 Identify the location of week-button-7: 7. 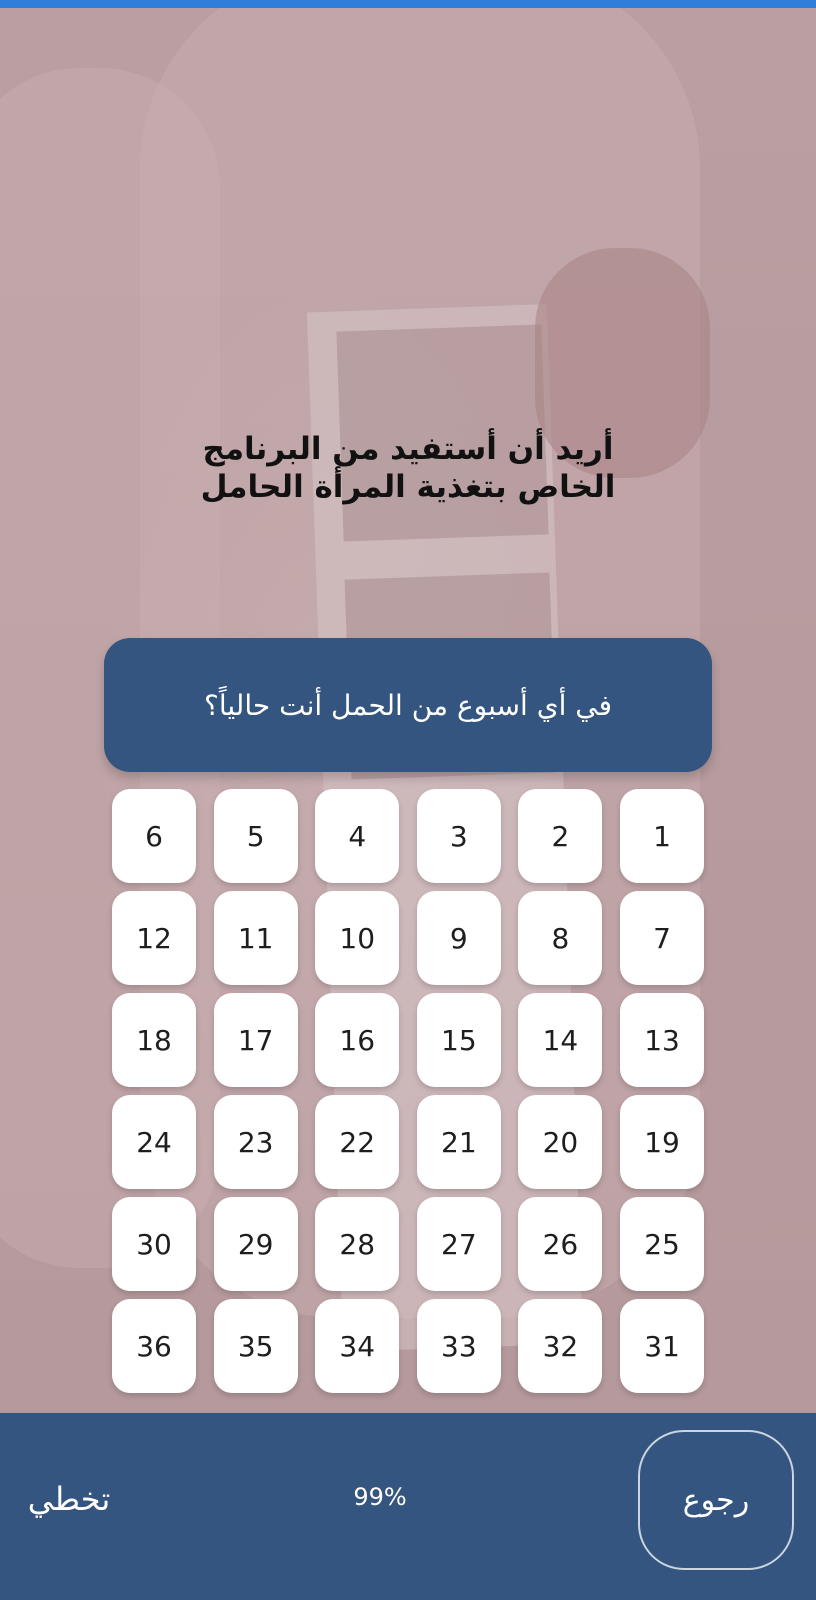
(662, 938).